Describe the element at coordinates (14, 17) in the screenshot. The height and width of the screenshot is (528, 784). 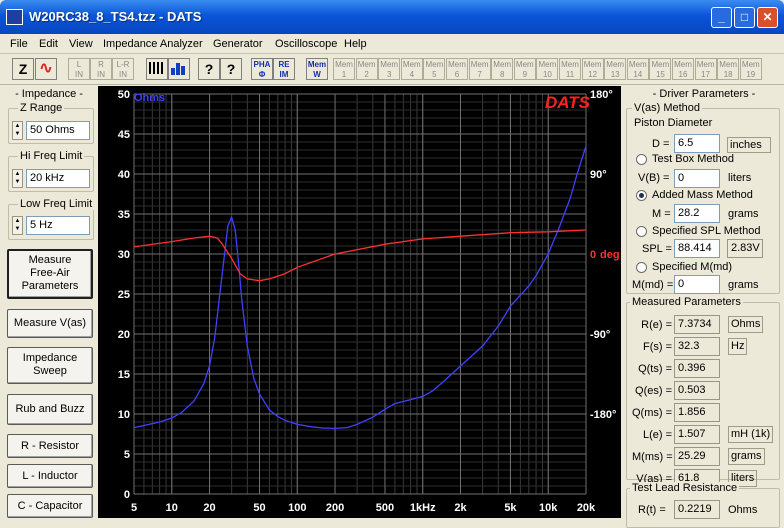
I see `app-icon` at that location.